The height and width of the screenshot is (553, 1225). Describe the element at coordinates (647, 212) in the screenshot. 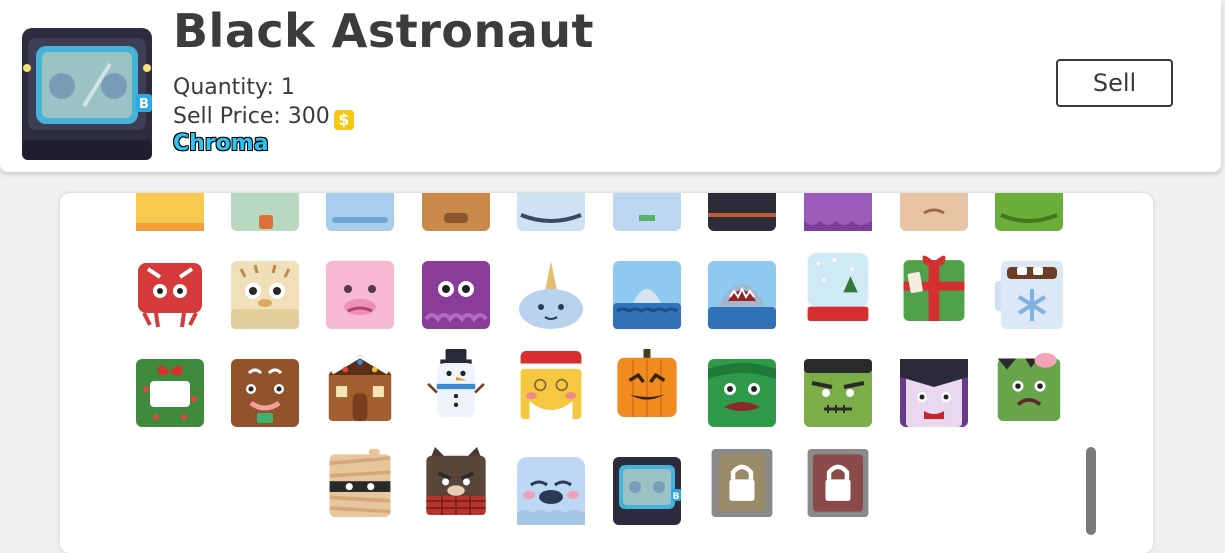

I see `partial-lightblue-blook` at that location.